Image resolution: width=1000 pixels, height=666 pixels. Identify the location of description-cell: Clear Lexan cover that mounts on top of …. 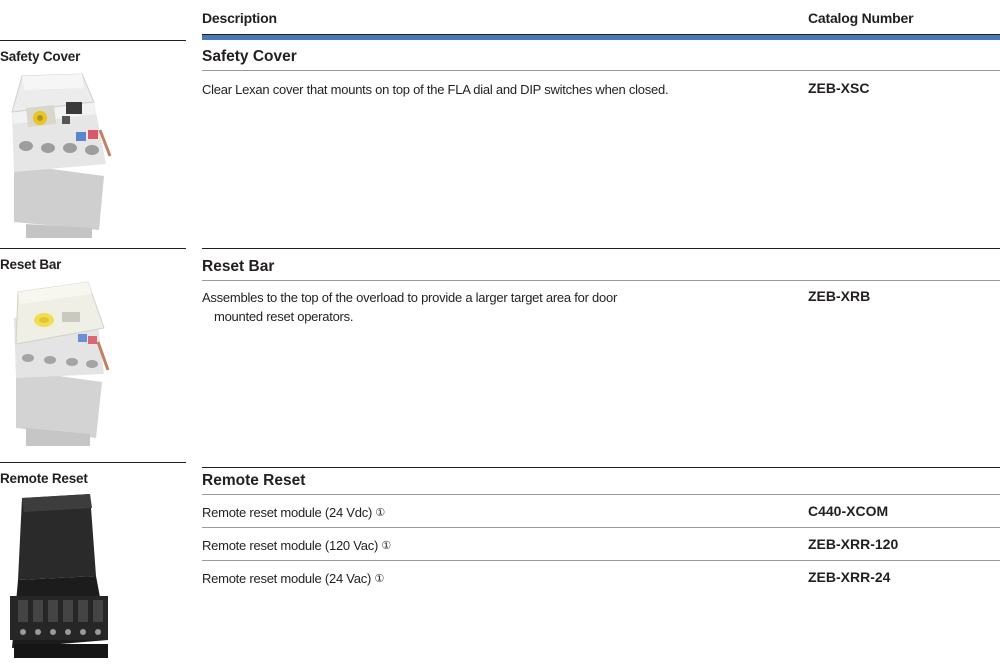
(435, 89).